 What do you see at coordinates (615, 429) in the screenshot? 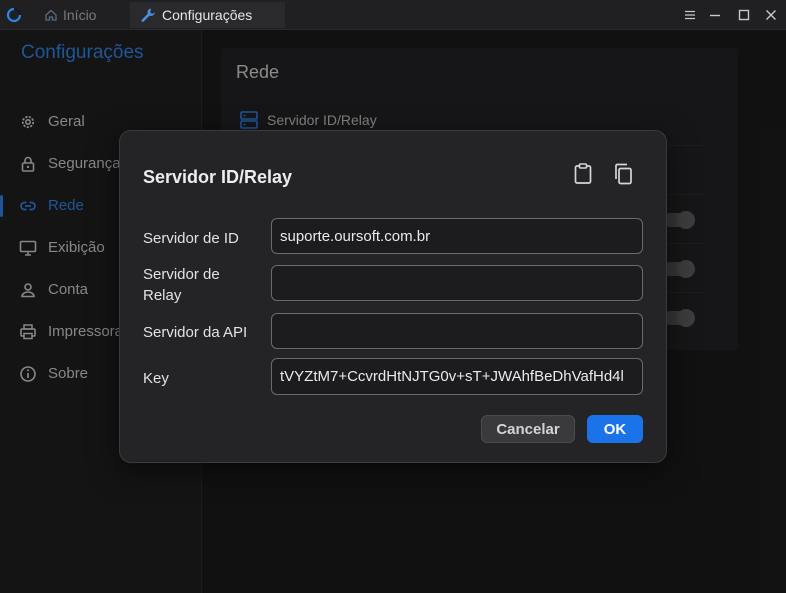
I see `ok-button: OK` at bounding box center [615, 429].